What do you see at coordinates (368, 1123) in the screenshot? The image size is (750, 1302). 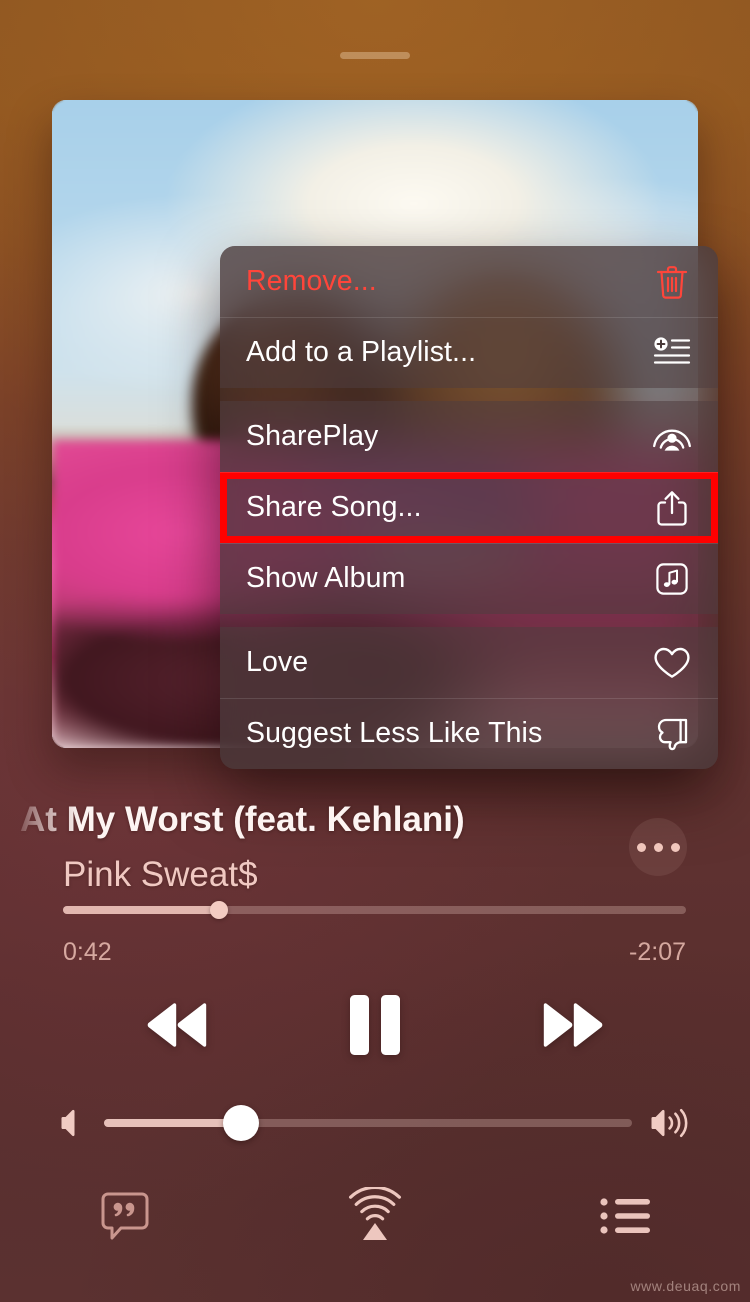 I see `volume-slider` at bounding box center [368, 1123].